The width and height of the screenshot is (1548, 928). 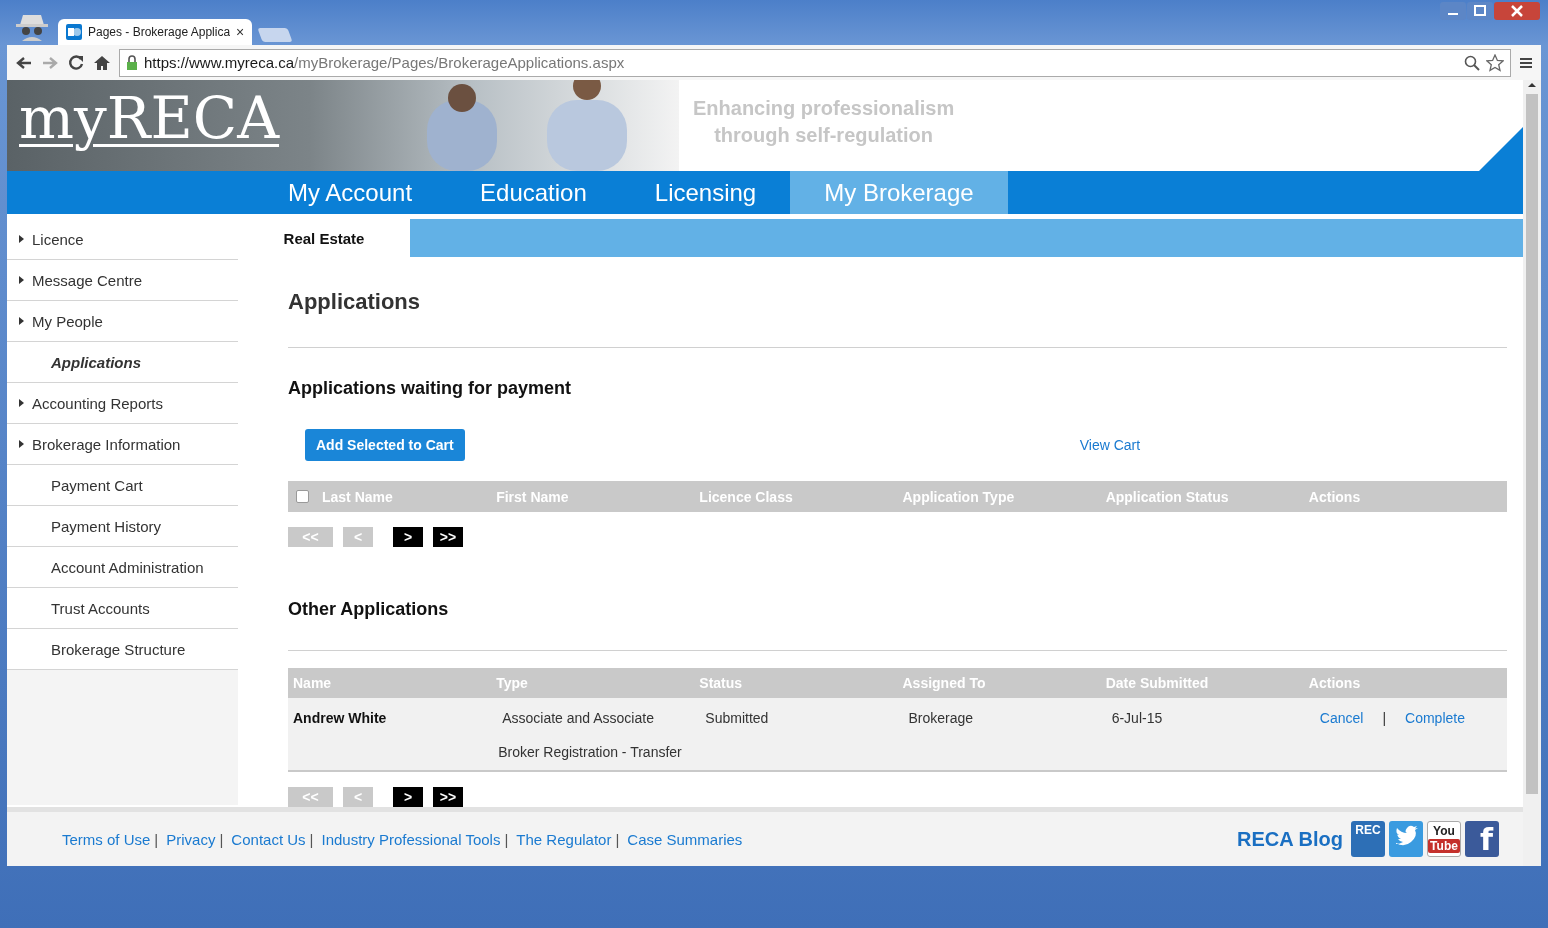 What do you see at coordinates (122, 526) in the screenshot?
I see `sidebar-item: Payment History` at bounding box center [122, 526].